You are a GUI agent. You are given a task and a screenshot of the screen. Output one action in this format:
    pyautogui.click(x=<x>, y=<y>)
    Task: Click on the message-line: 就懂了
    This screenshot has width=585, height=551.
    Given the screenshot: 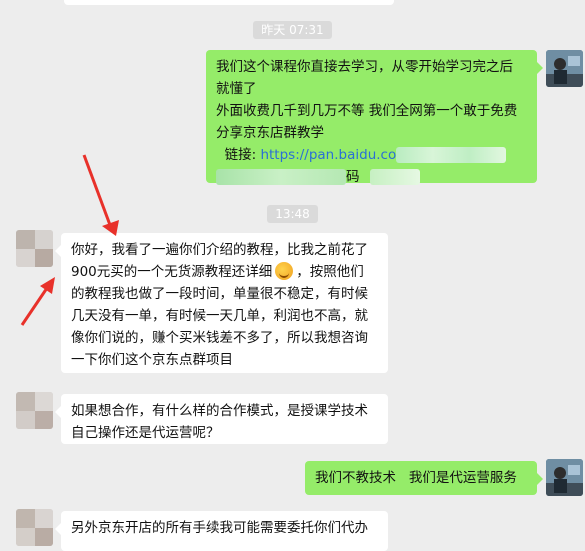 What is the action you would take?
    pyautogui.click(x=236, y=89)
    